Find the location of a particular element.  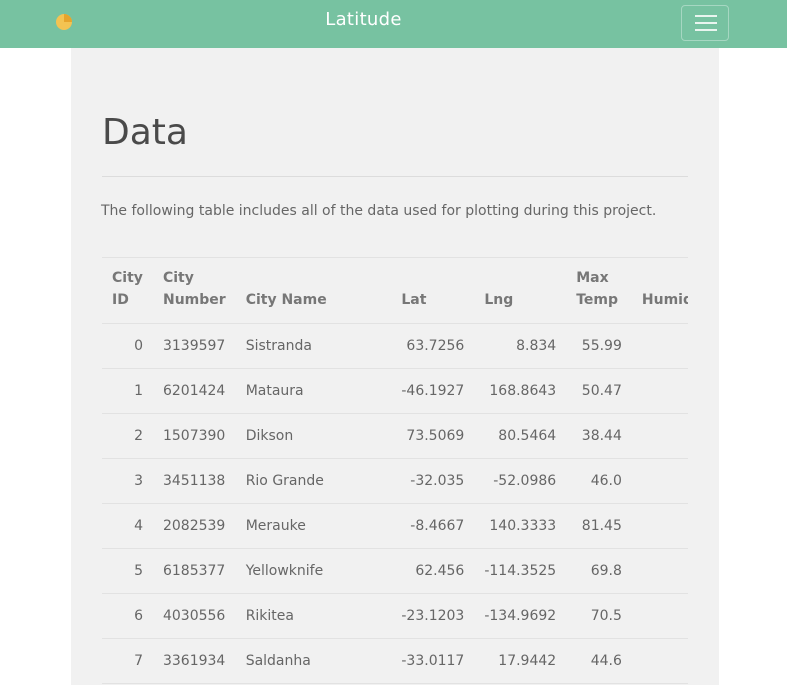

cell-city-name: Saldanha is located at coordinates (313, 661).